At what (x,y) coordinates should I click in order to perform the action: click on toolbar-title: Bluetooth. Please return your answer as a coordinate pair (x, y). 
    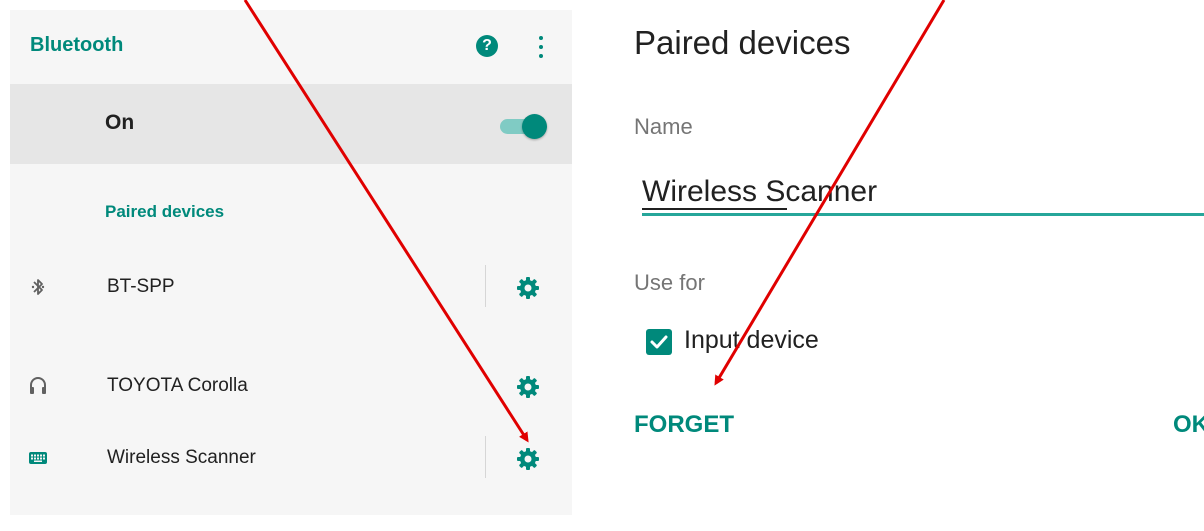
    Looking at the image, I should click on (77, 45).